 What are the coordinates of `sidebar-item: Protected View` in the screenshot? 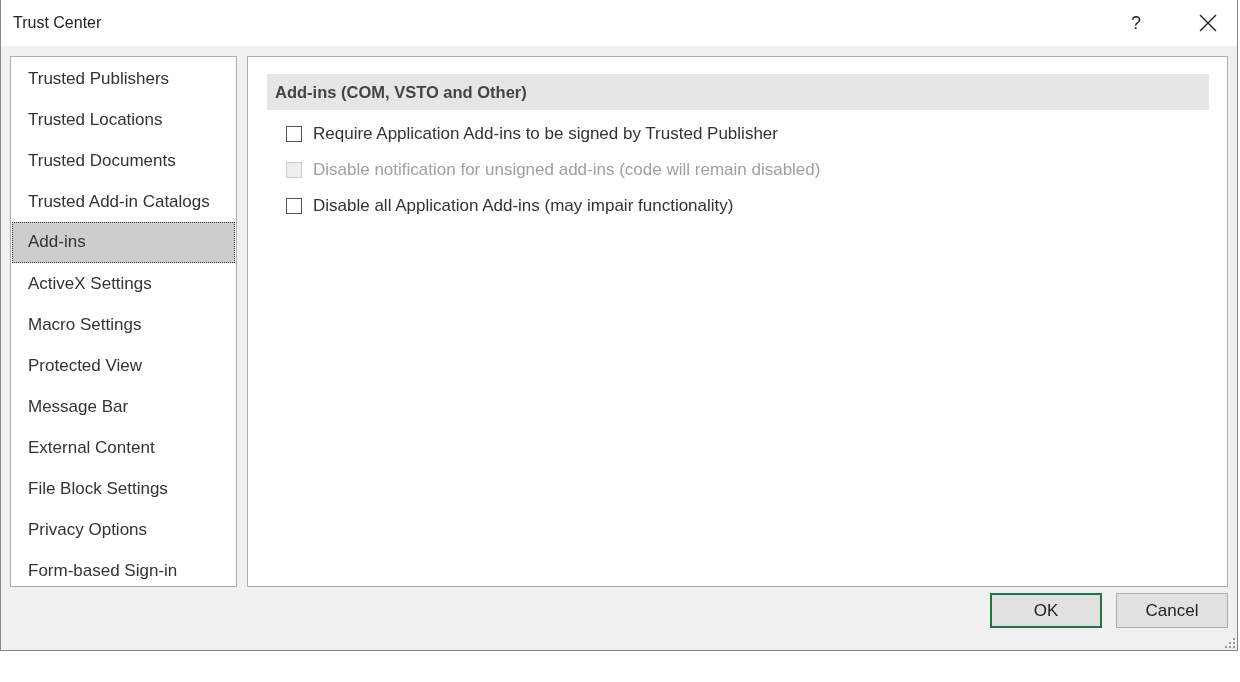 It's located at (123, 365).